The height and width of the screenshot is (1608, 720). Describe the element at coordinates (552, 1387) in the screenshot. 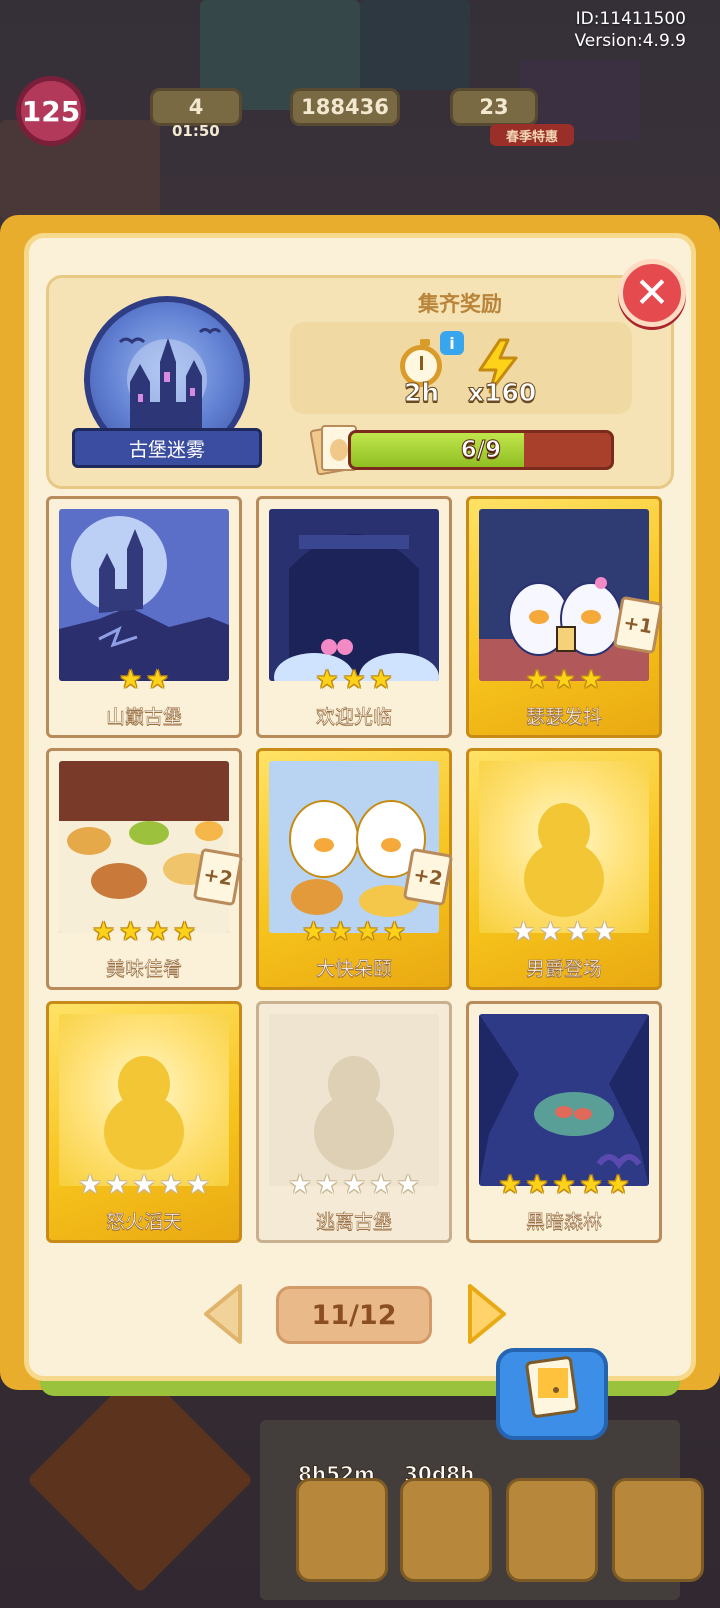

I see `photo-album-icon` at that location.